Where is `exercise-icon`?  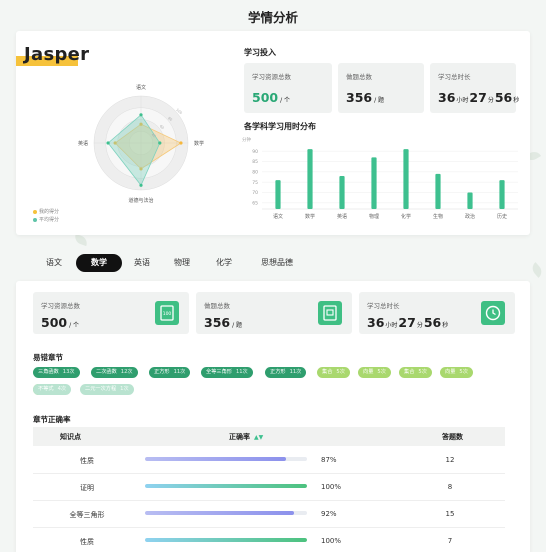
exercise-icon is located at coordinates (330, 313).